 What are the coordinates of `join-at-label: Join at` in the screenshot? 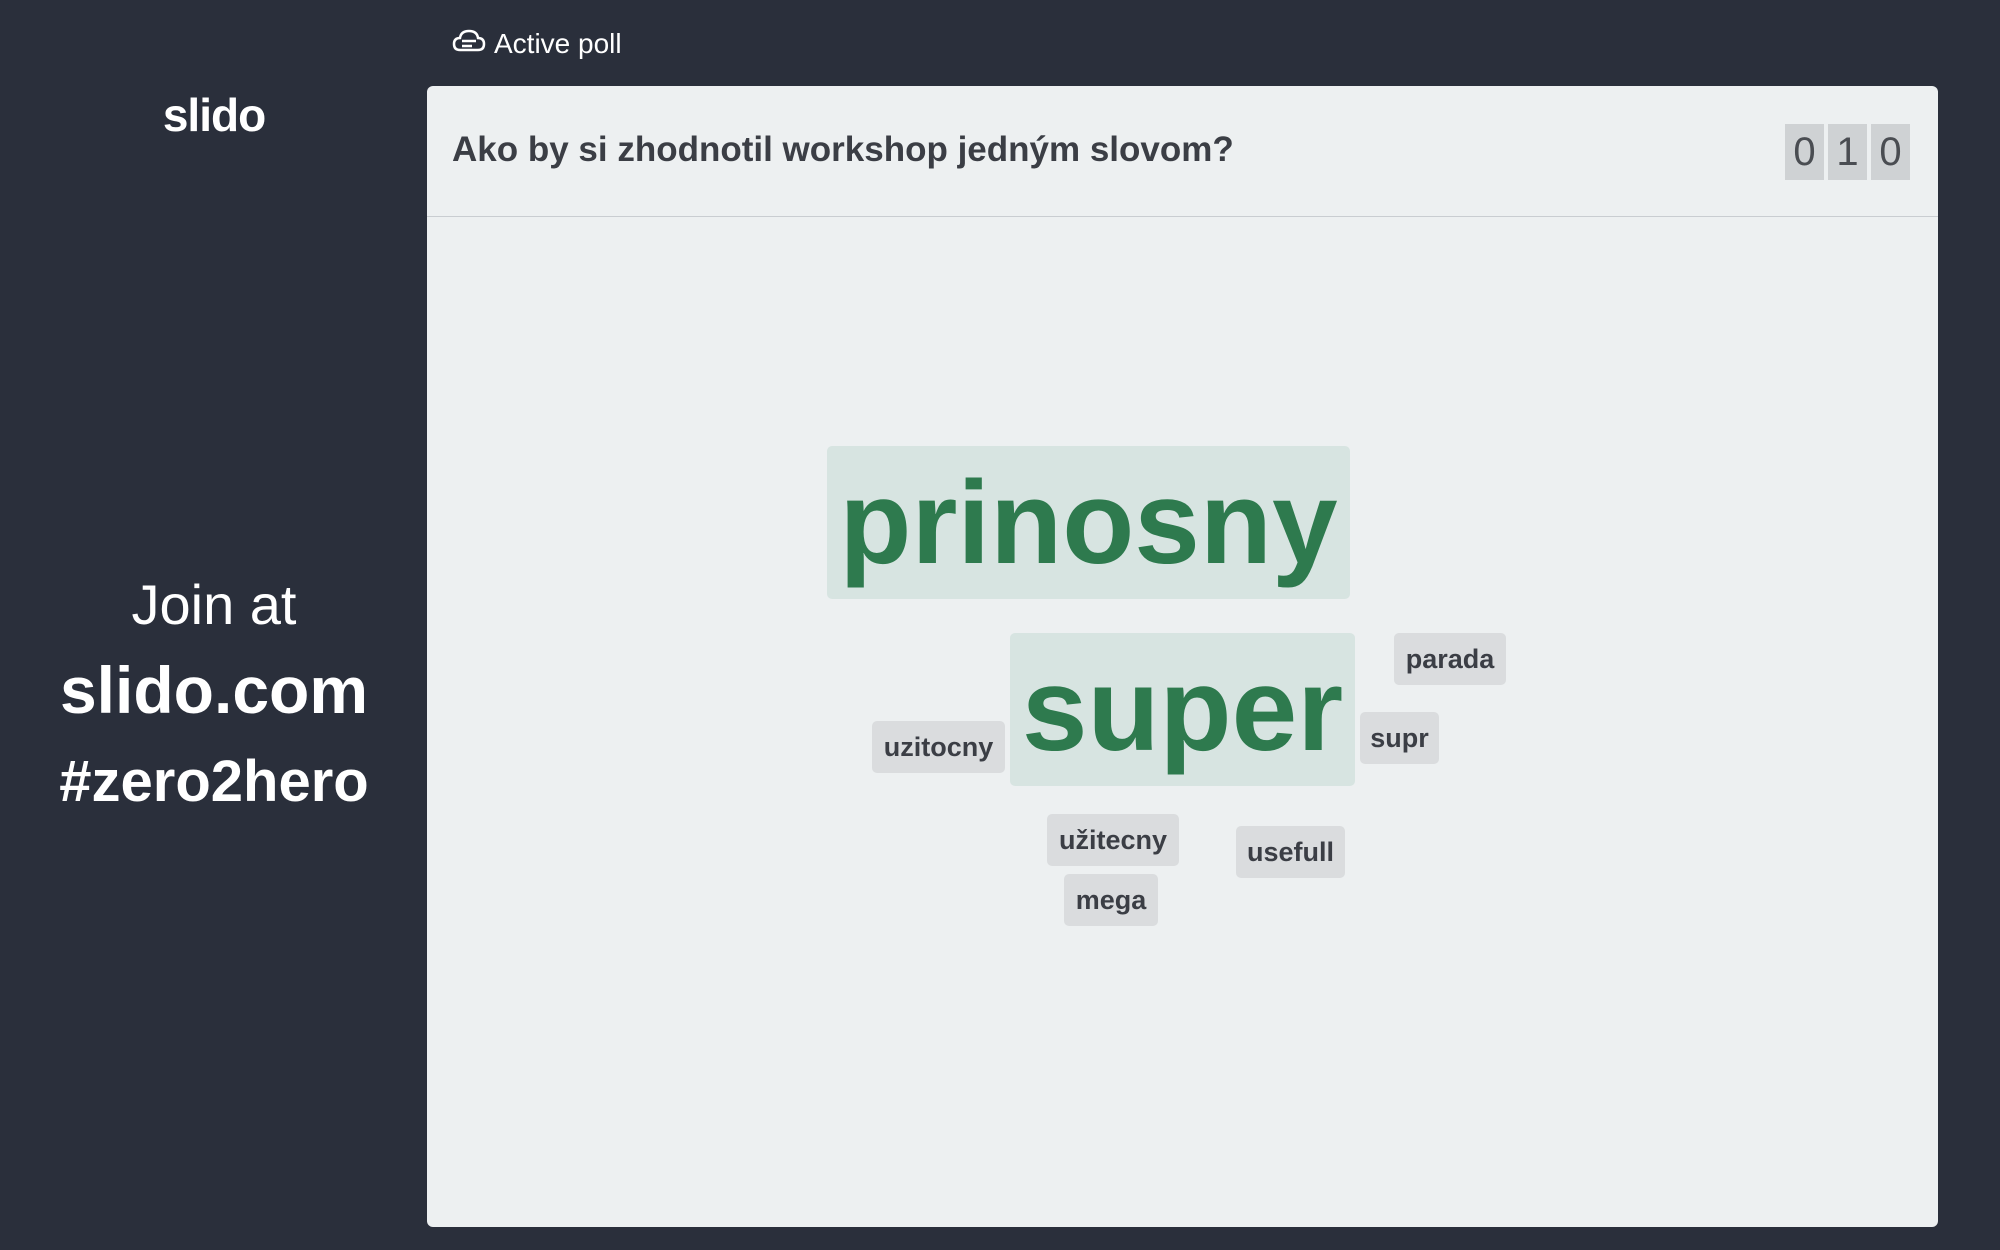 It's located at (214, 604).